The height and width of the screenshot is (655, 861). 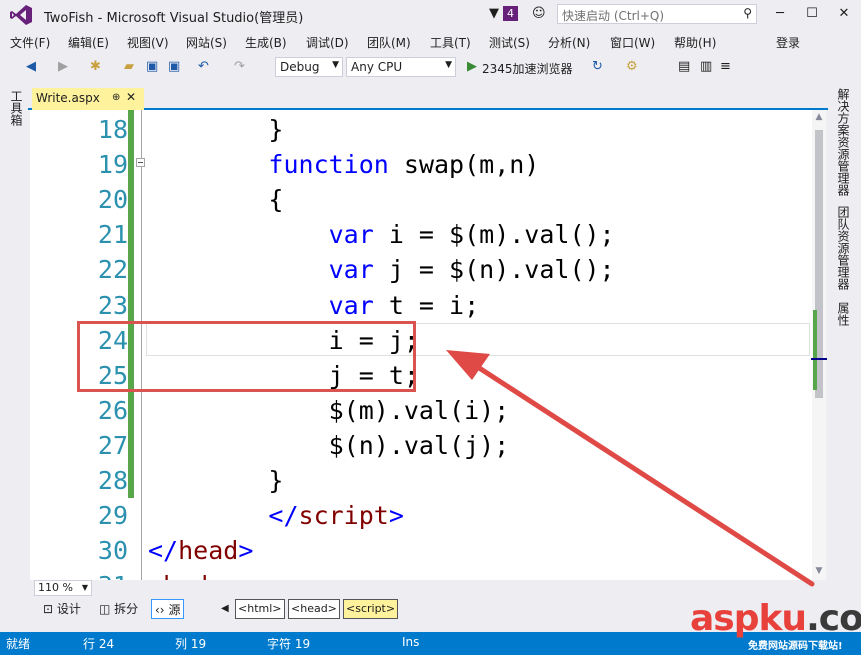 What do you see at coordinates (795, 646) in the screenshot?
I see `watermark-subtitle: 免费网站源码下载站!` at bounding box center [795, 646].